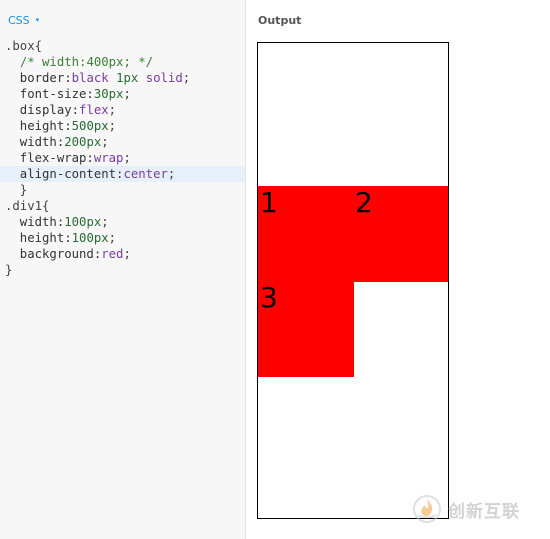 This screenshot has width=550, height=539. I want to click on code-token-prop: display:, so click(42, 110).